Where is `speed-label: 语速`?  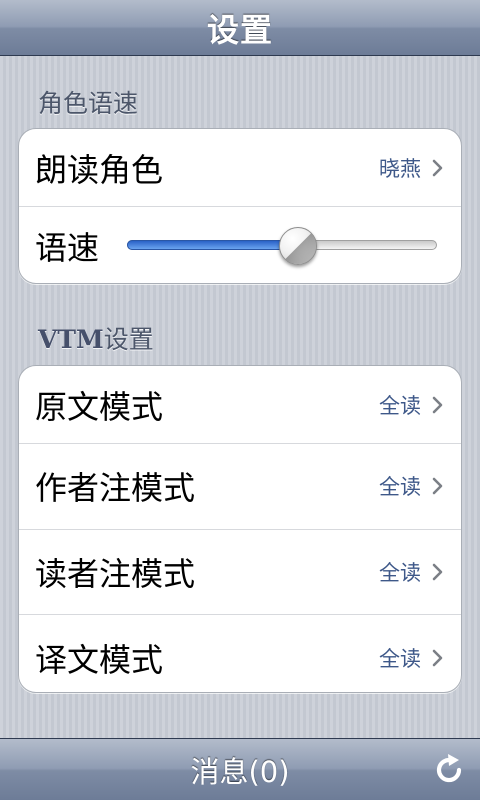
speed-label: 语速 is located at coordinates (67, 248).